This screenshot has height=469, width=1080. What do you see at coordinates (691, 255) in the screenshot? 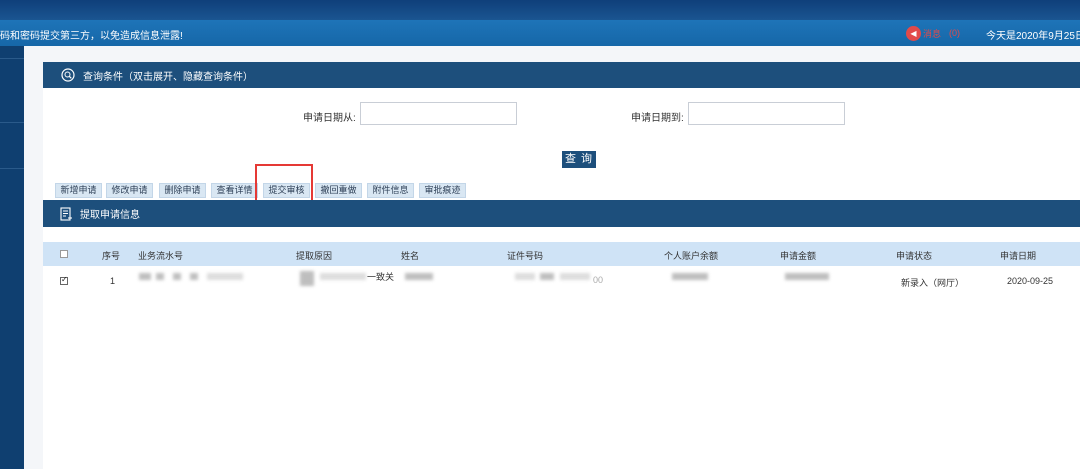
I see `column-header: 个人账户余额` at bounding box center [691, 255].